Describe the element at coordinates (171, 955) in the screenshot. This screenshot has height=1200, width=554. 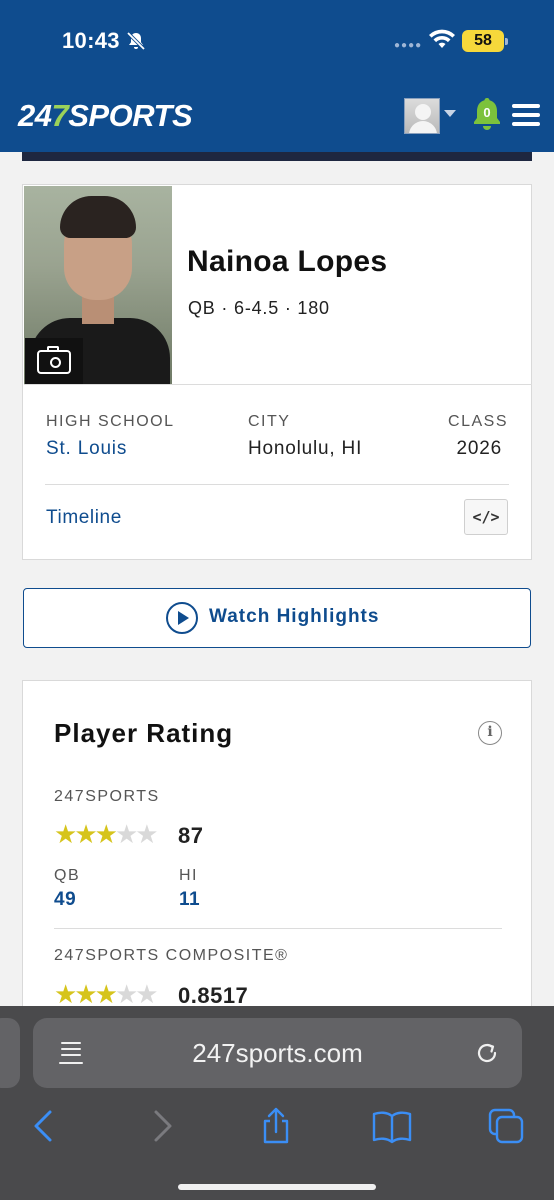
I see `composite-rating-label: 247SPORTS COMPOSITE®` at that location.